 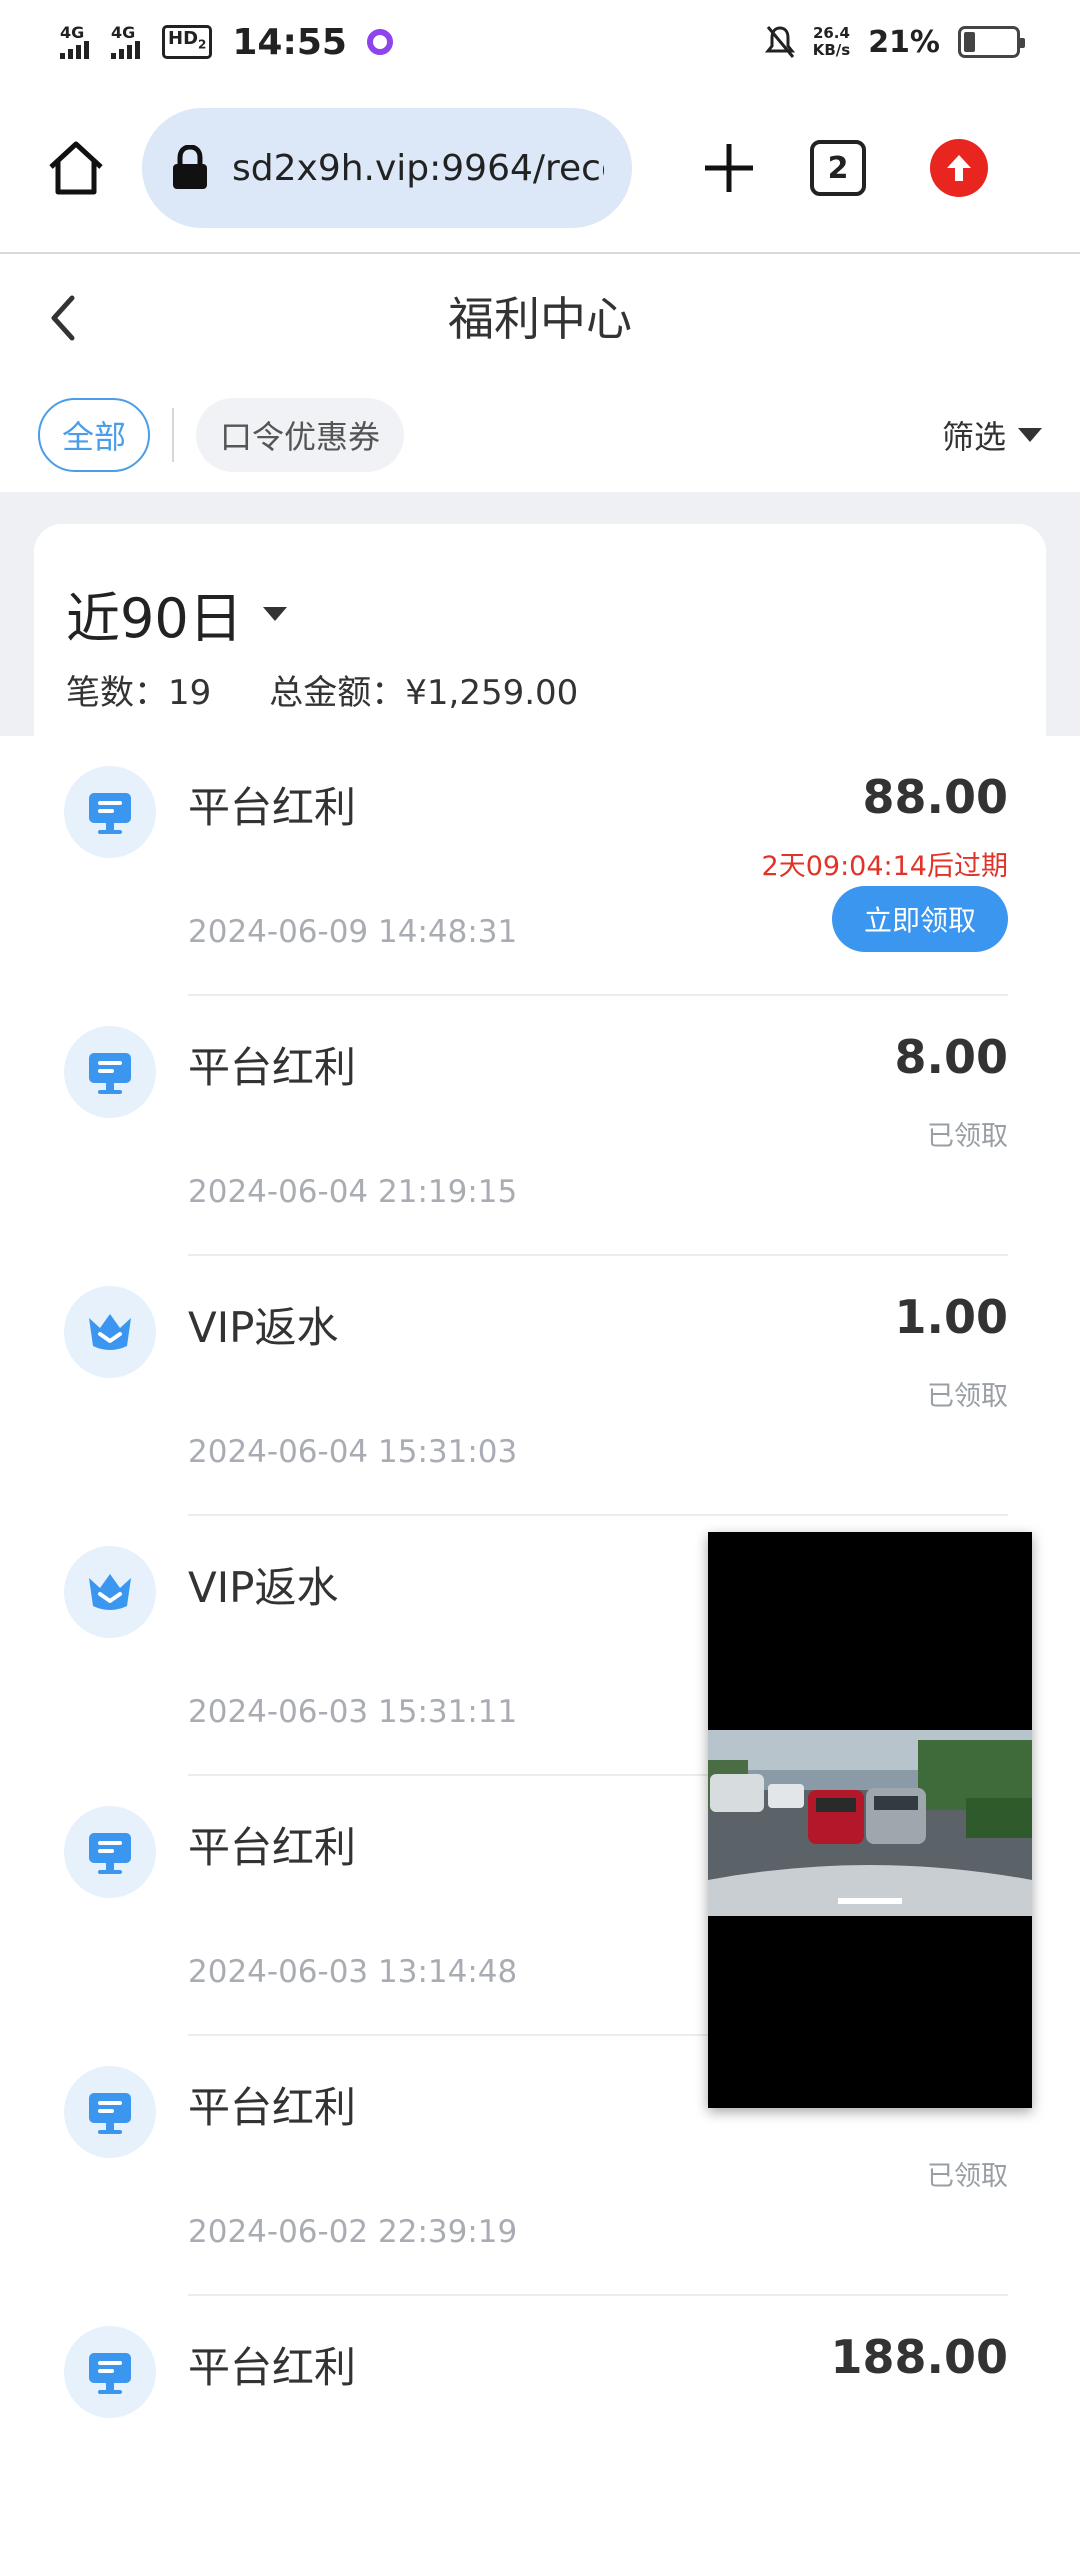 What do you see at coordinates (779, 42) in the screenshot?
I see `bell-muted-icon` at bounding box center [779, 42].